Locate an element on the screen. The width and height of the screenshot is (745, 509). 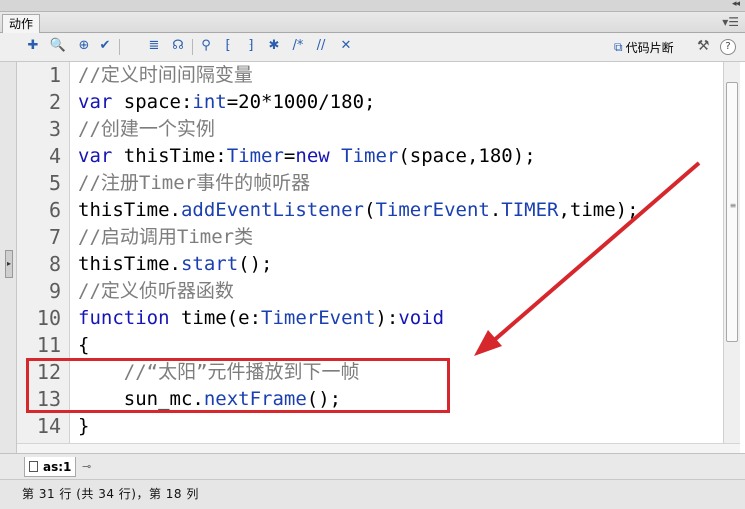
annotation-highlight-box is located at coordinates (238, 385).